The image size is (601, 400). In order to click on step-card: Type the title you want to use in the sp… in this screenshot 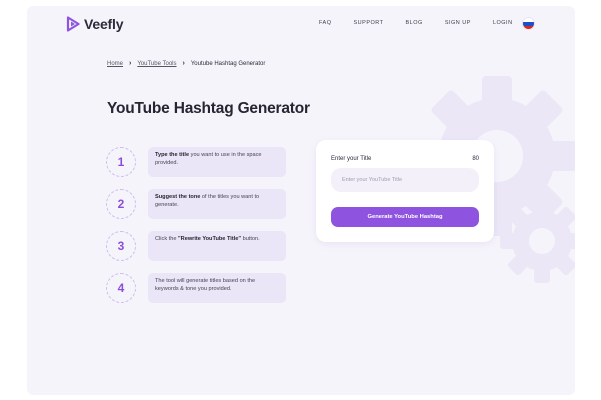, I will do `click(217, 162)`.